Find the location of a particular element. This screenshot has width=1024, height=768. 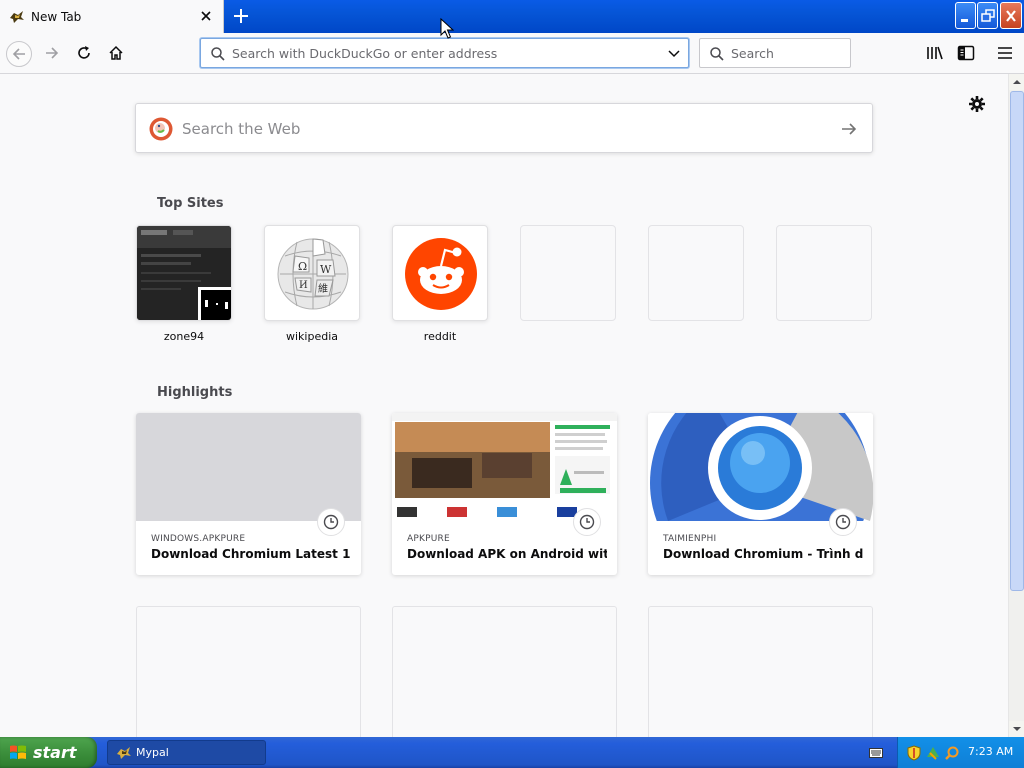

start-button: start is located at coordinates (48, 752).